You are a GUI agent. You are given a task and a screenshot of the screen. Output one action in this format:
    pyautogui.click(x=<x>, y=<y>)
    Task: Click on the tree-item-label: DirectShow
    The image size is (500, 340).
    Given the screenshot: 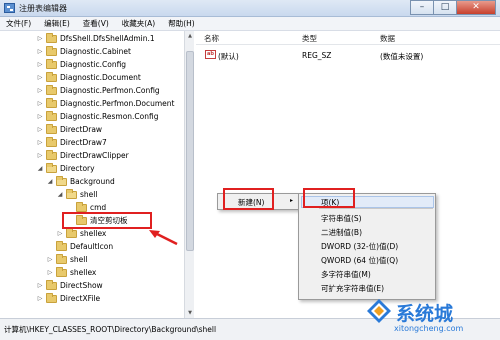 What is the action you would take?
    pyautogui.click(x=81, y=285)
    